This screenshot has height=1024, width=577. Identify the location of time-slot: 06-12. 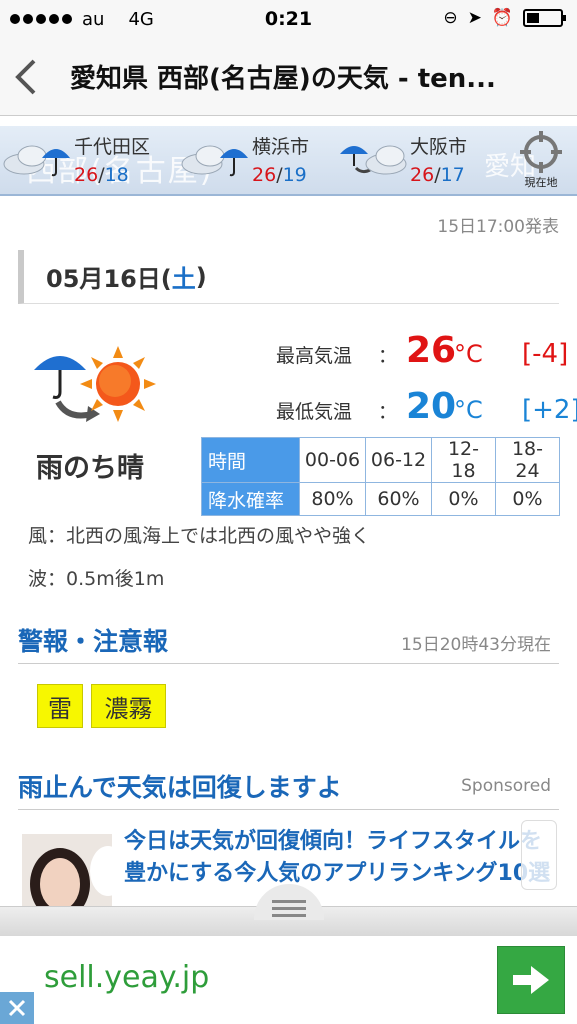
(398, 460).